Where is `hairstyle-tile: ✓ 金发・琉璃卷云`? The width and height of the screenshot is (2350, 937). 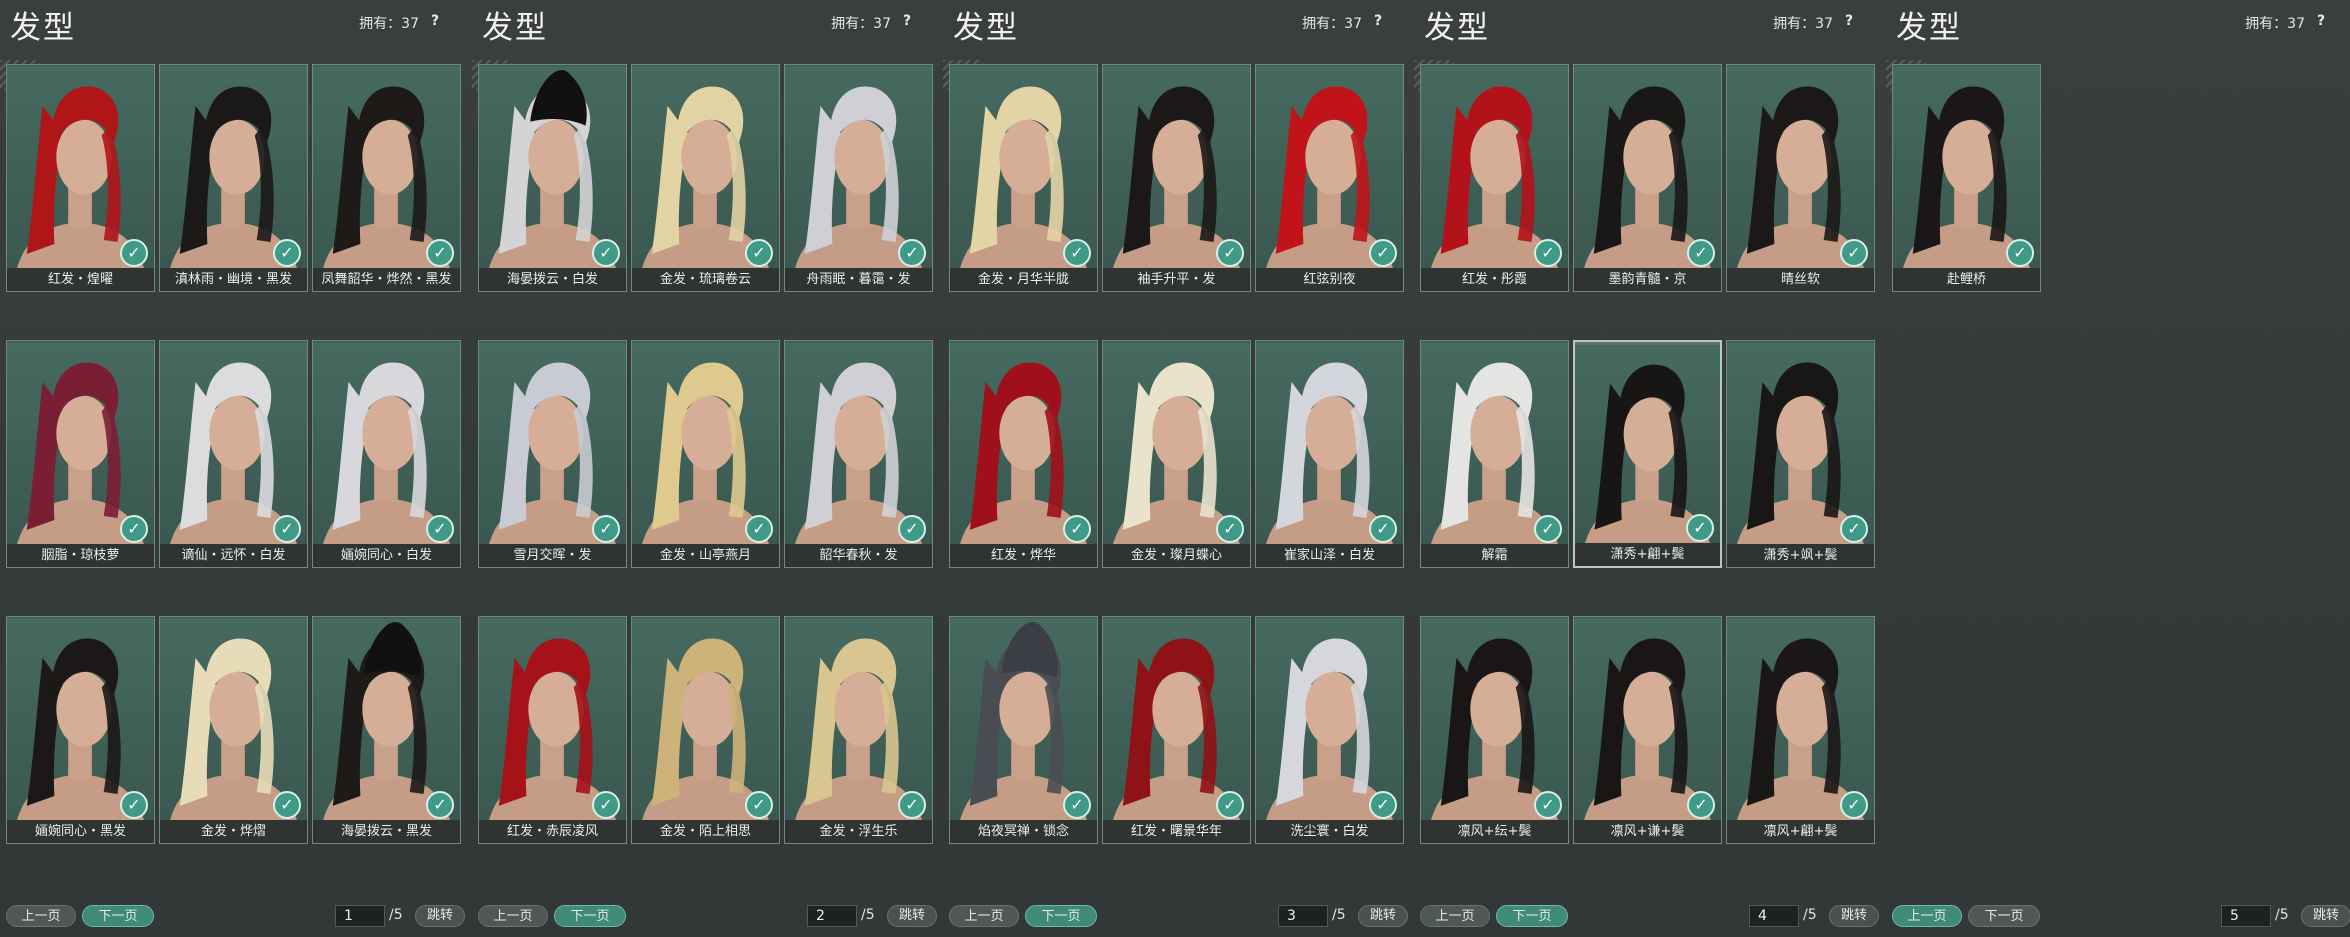
hairstyle-tile: ✓ 金发・琉璃卷云 is located at coordinates (705, 178).